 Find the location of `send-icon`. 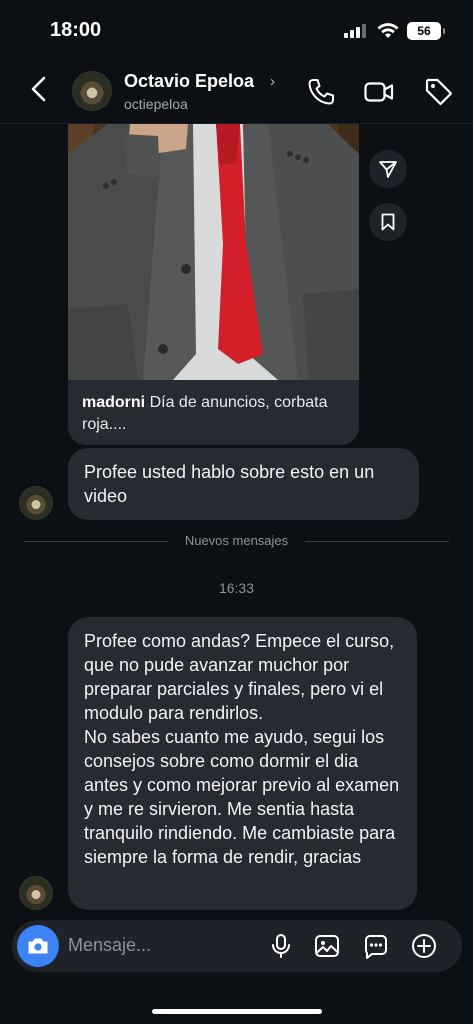

send-icon is located at coordinates (388, 169).